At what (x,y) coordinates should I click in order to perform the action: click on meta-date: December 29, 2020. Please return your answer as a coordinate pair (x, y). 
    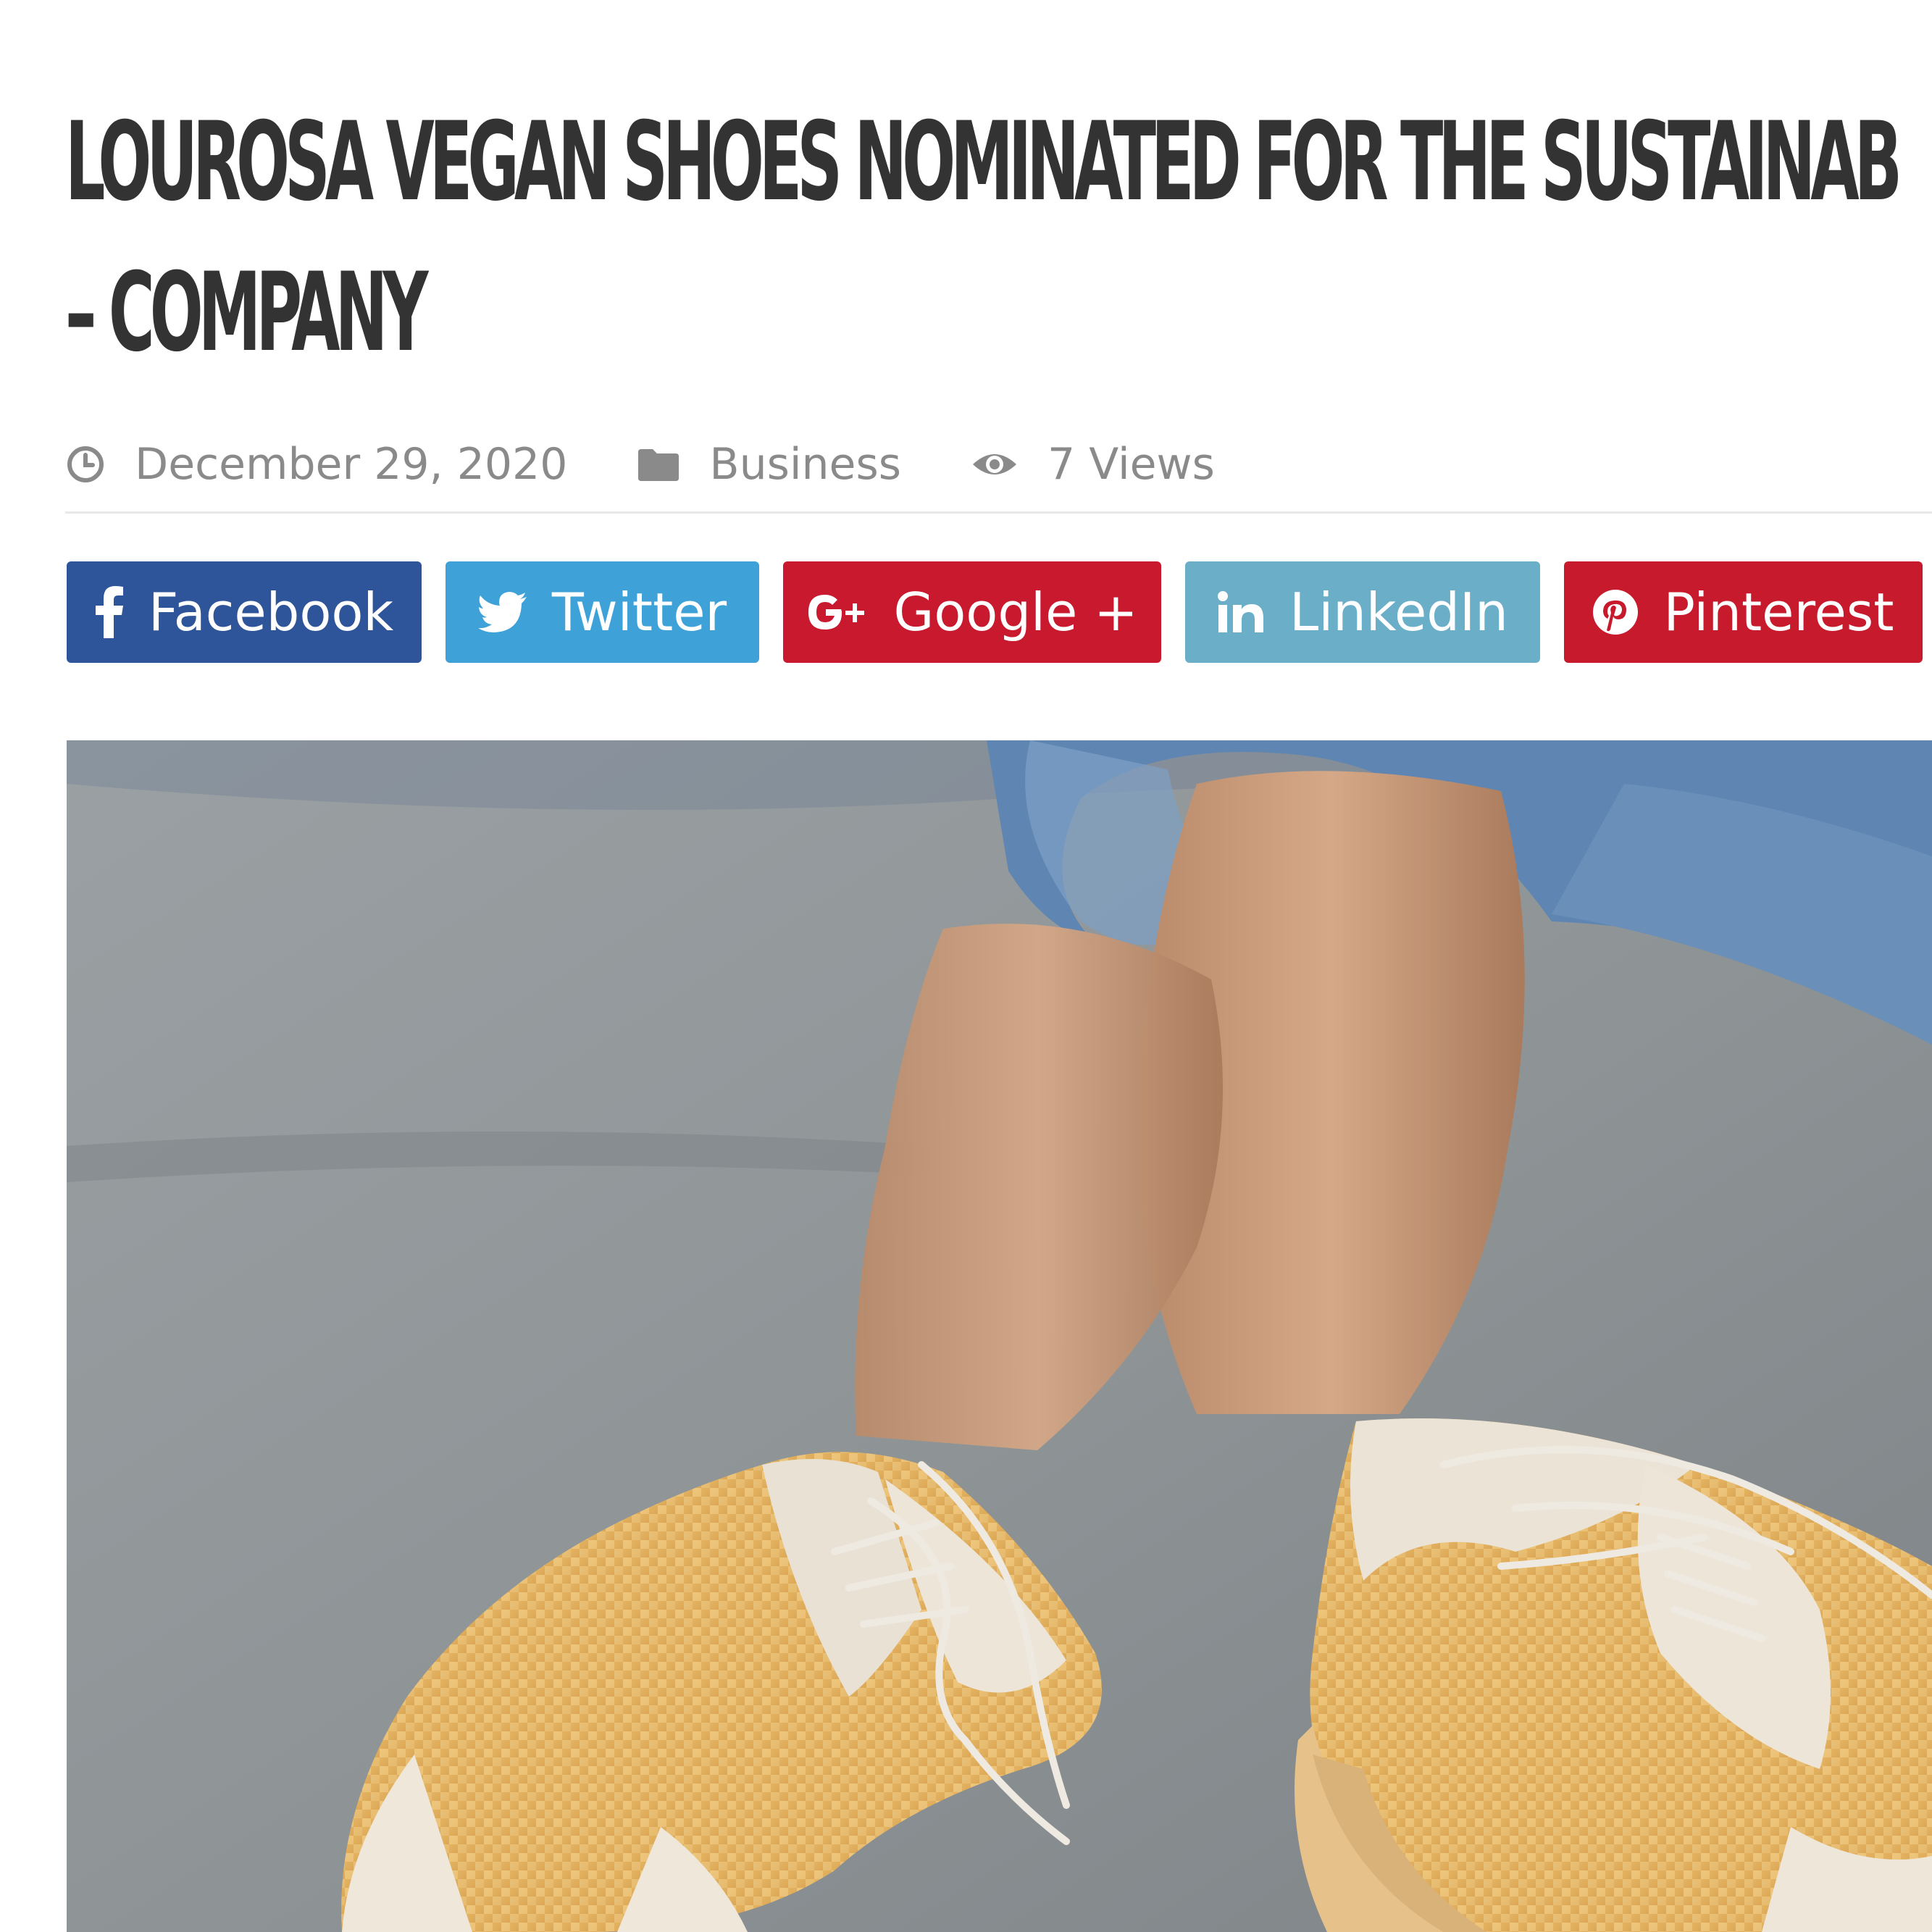
    Looking at the image, I should click on (316, 464).